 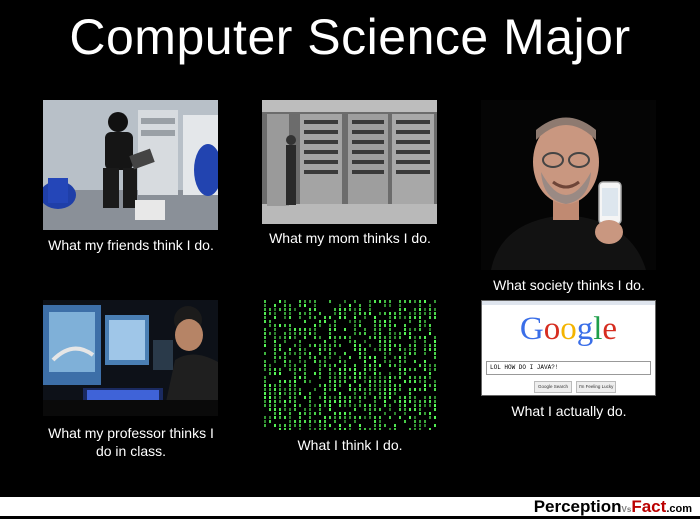 I want to click on brand-fact: Fact, so click(x=649, y=506).